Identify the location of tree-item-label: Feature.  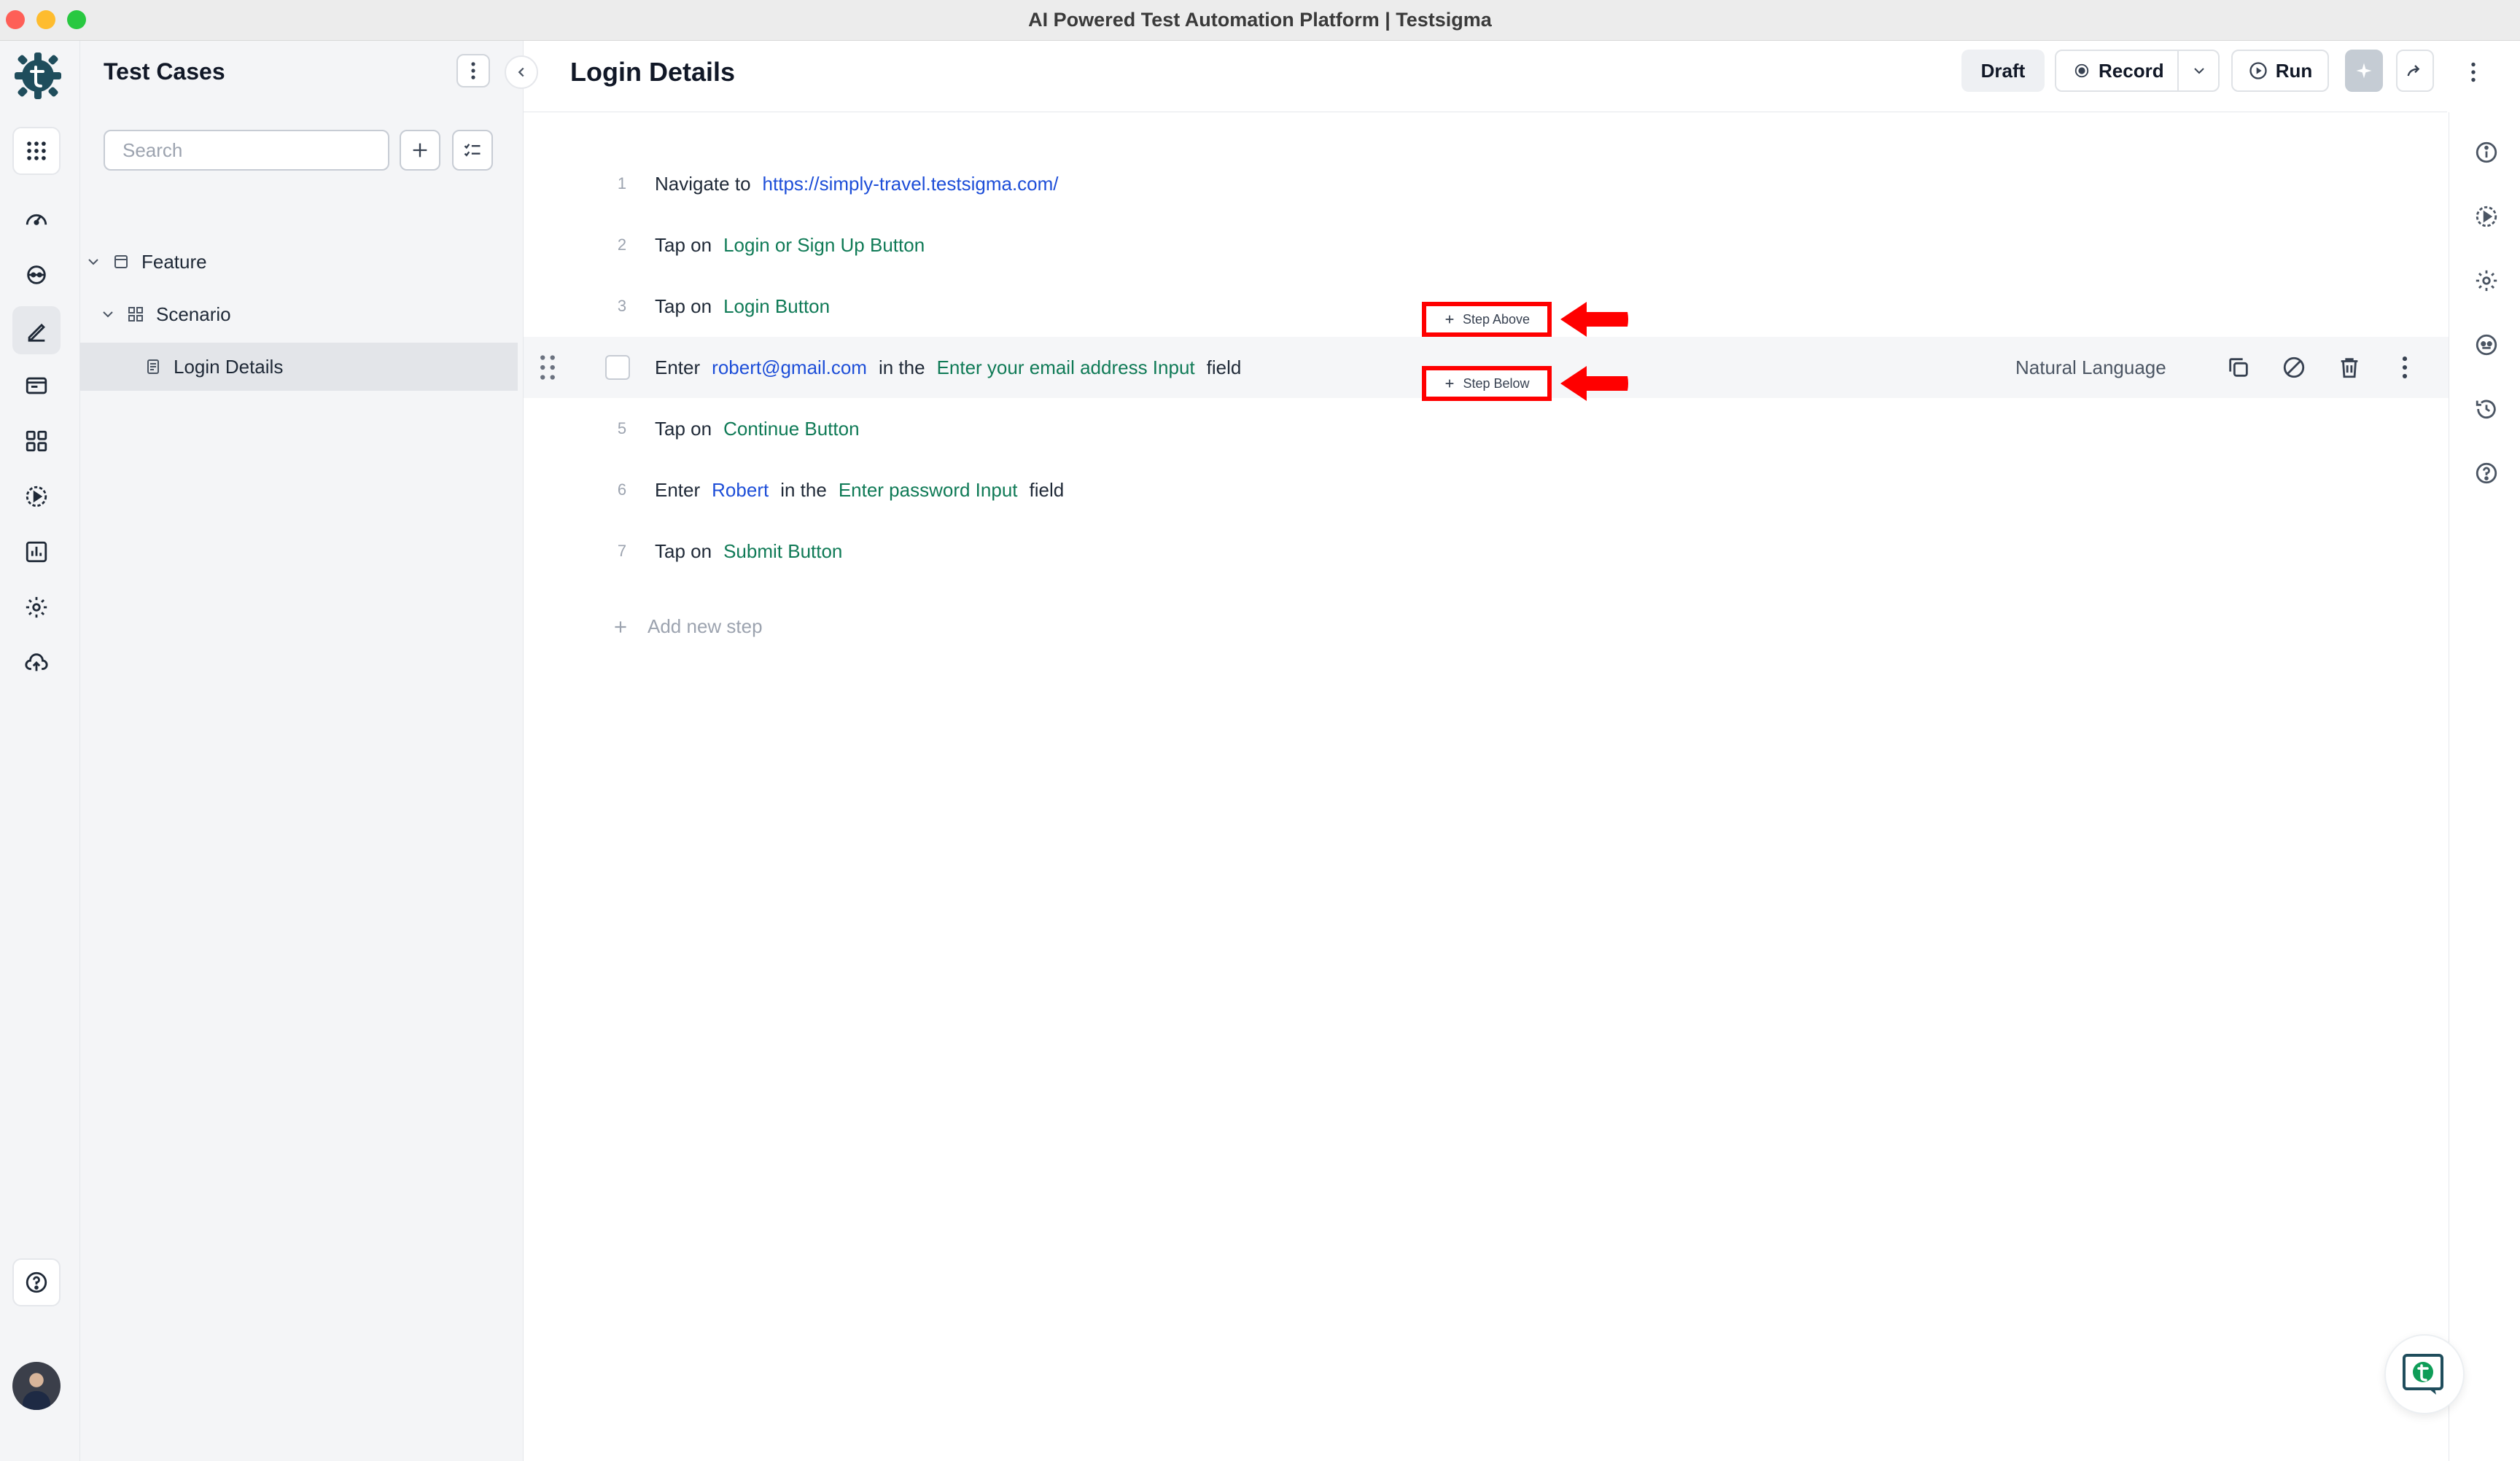
(174, 261).